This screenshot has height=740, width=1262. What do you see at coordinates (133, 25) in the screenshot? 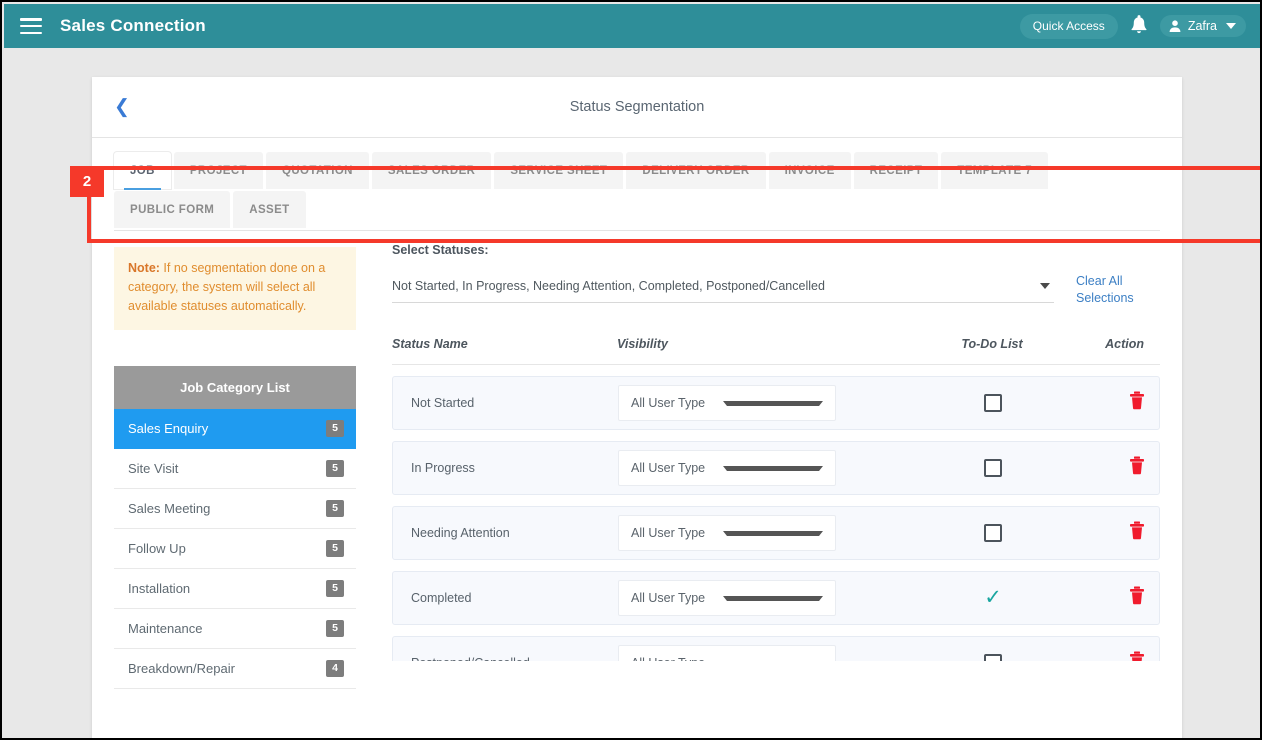
I see `app-title: Sales Connection` at bounding box center [133, 25].